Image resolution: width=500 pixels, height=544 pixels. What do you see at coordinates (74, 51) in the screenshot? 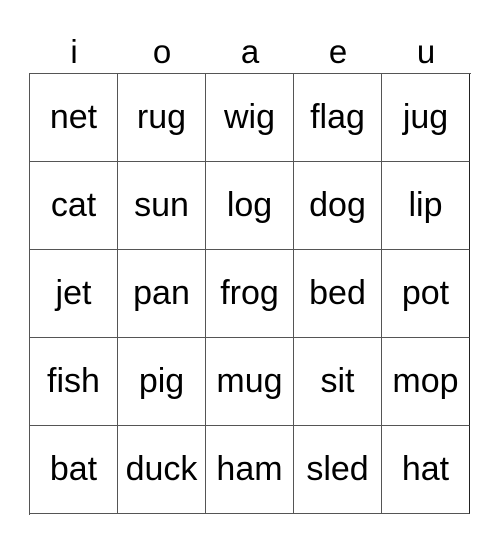
I see `header-letter: i` at bounding box center [74, 51].